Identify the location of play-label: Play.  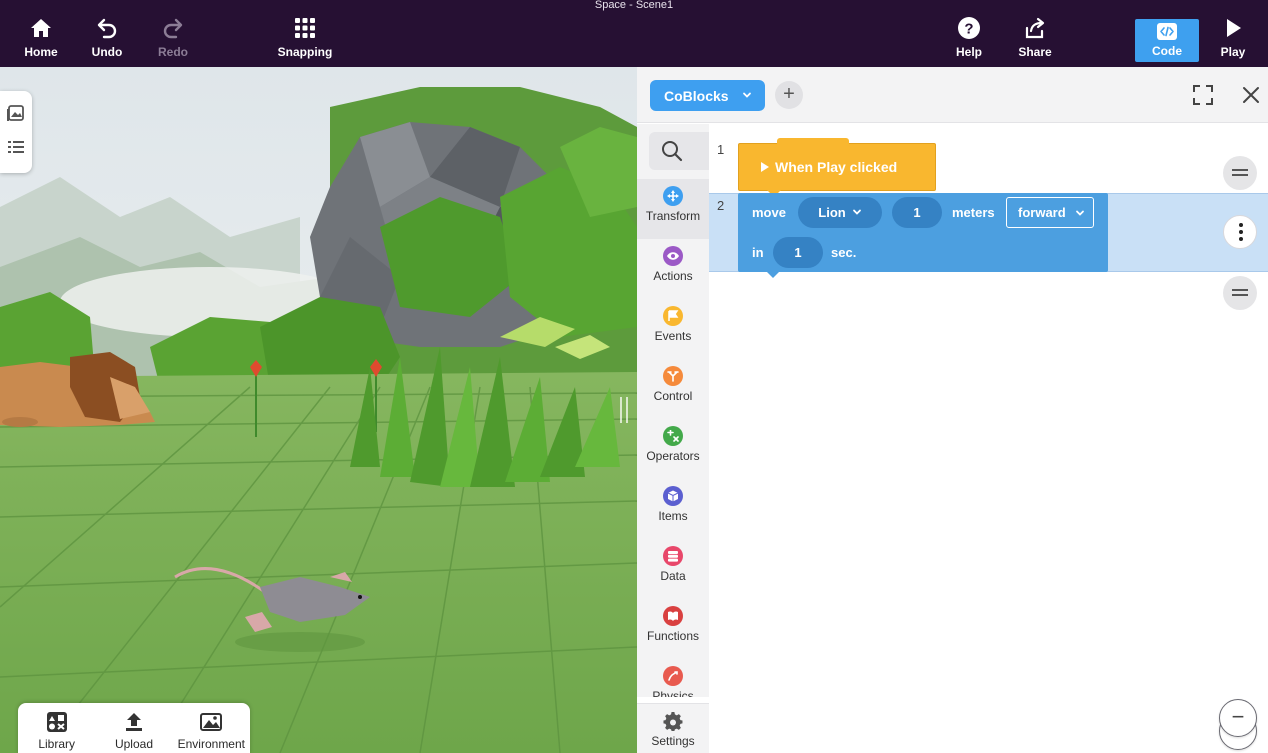
(1233, 52).